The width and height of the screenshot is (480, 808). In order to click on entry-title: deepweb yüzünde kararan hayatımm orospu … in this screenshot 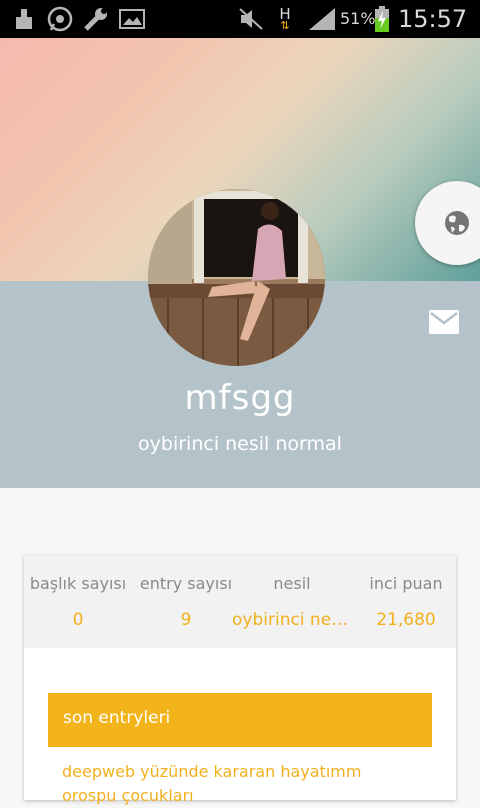, I will do `click(212, 783)`.